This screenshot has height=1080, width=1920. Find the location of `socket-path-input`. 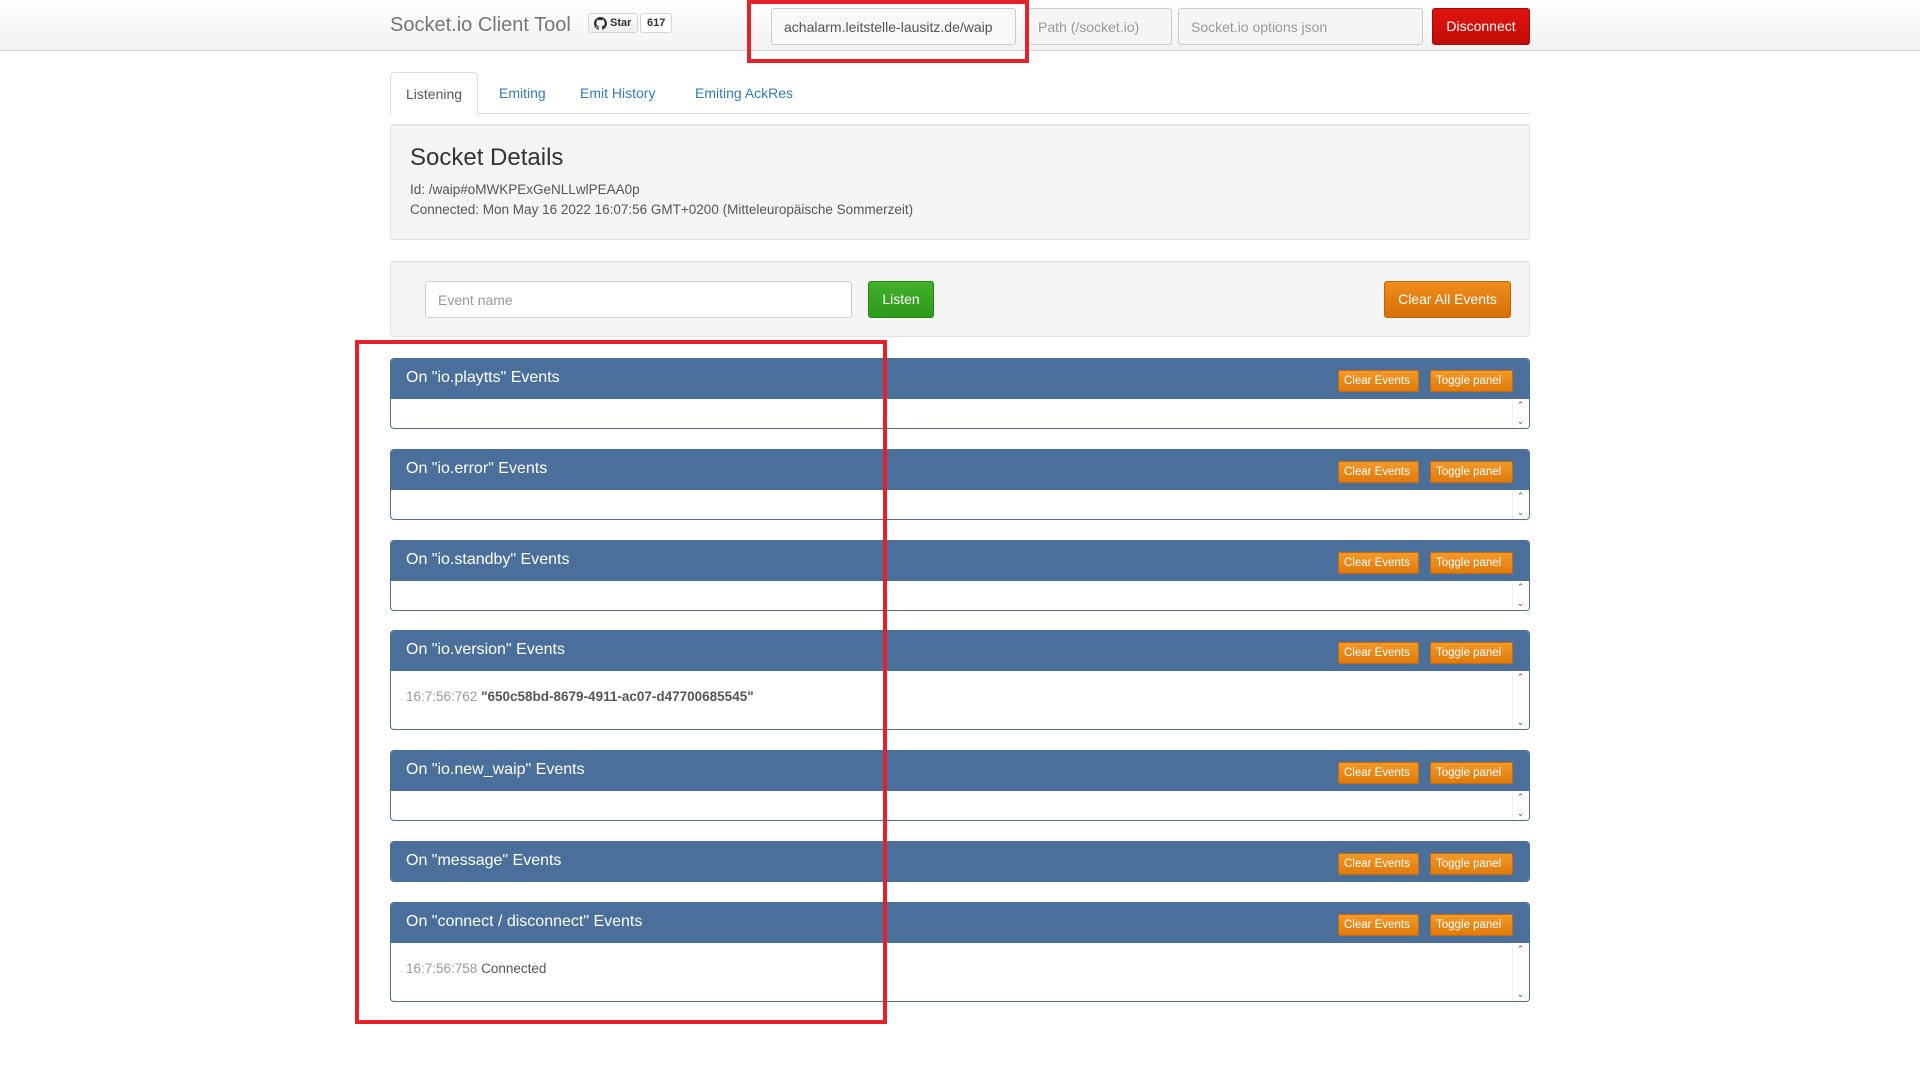

socket-path-input is located at coordinates (1098, 26).